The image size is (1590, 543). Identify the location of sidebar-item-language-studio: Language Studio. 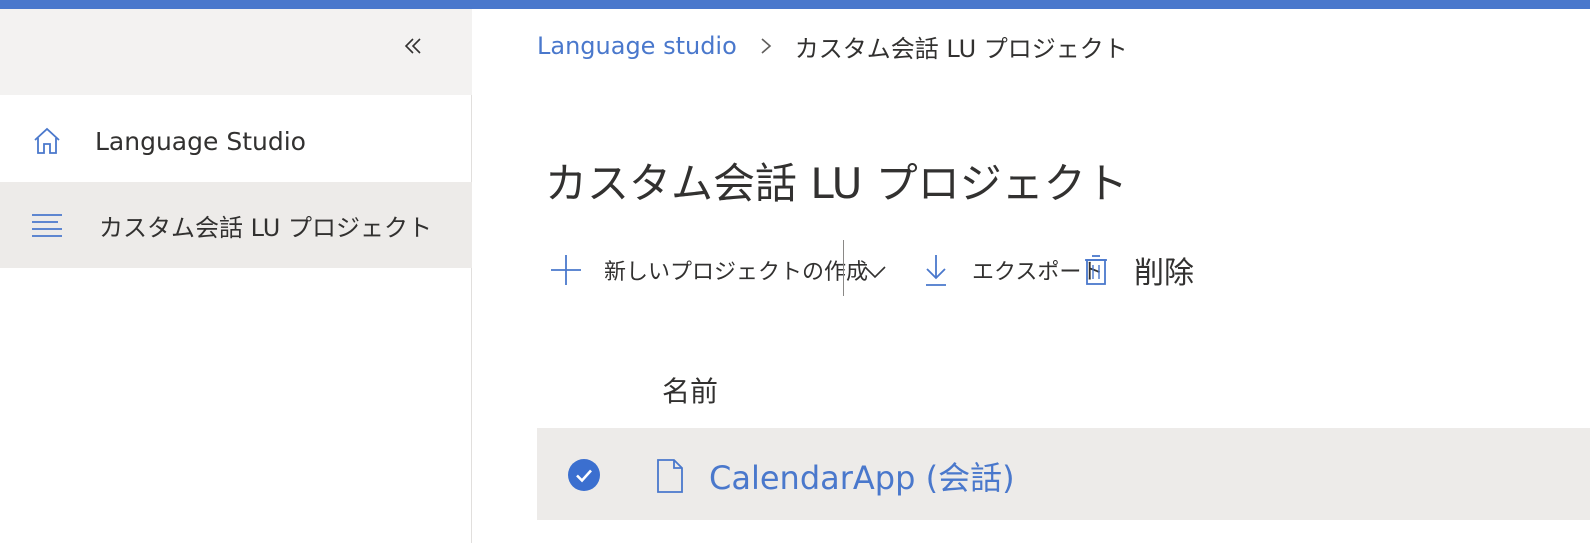
(236, 141).